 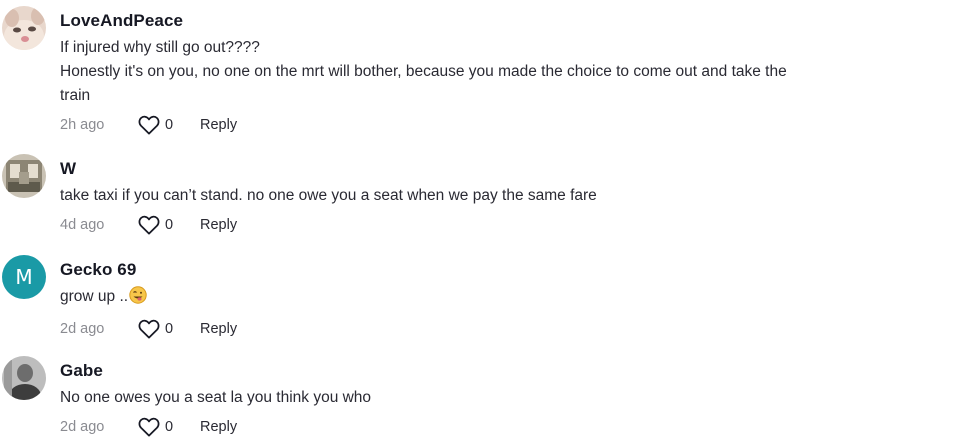 I want to click on comment-text: grow up .., so click(x=500, y=298).